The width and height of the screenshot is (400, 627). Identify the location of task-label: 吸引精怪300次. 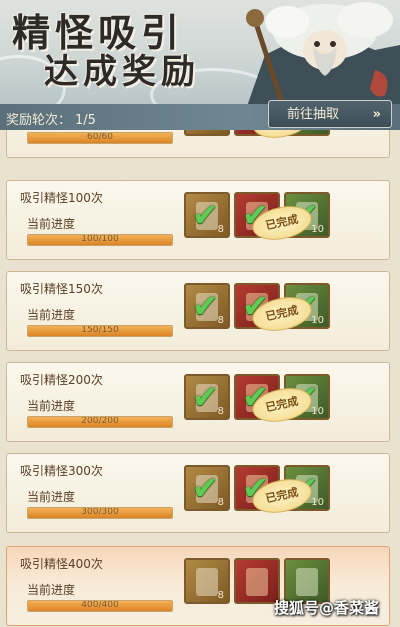
(61, 471).